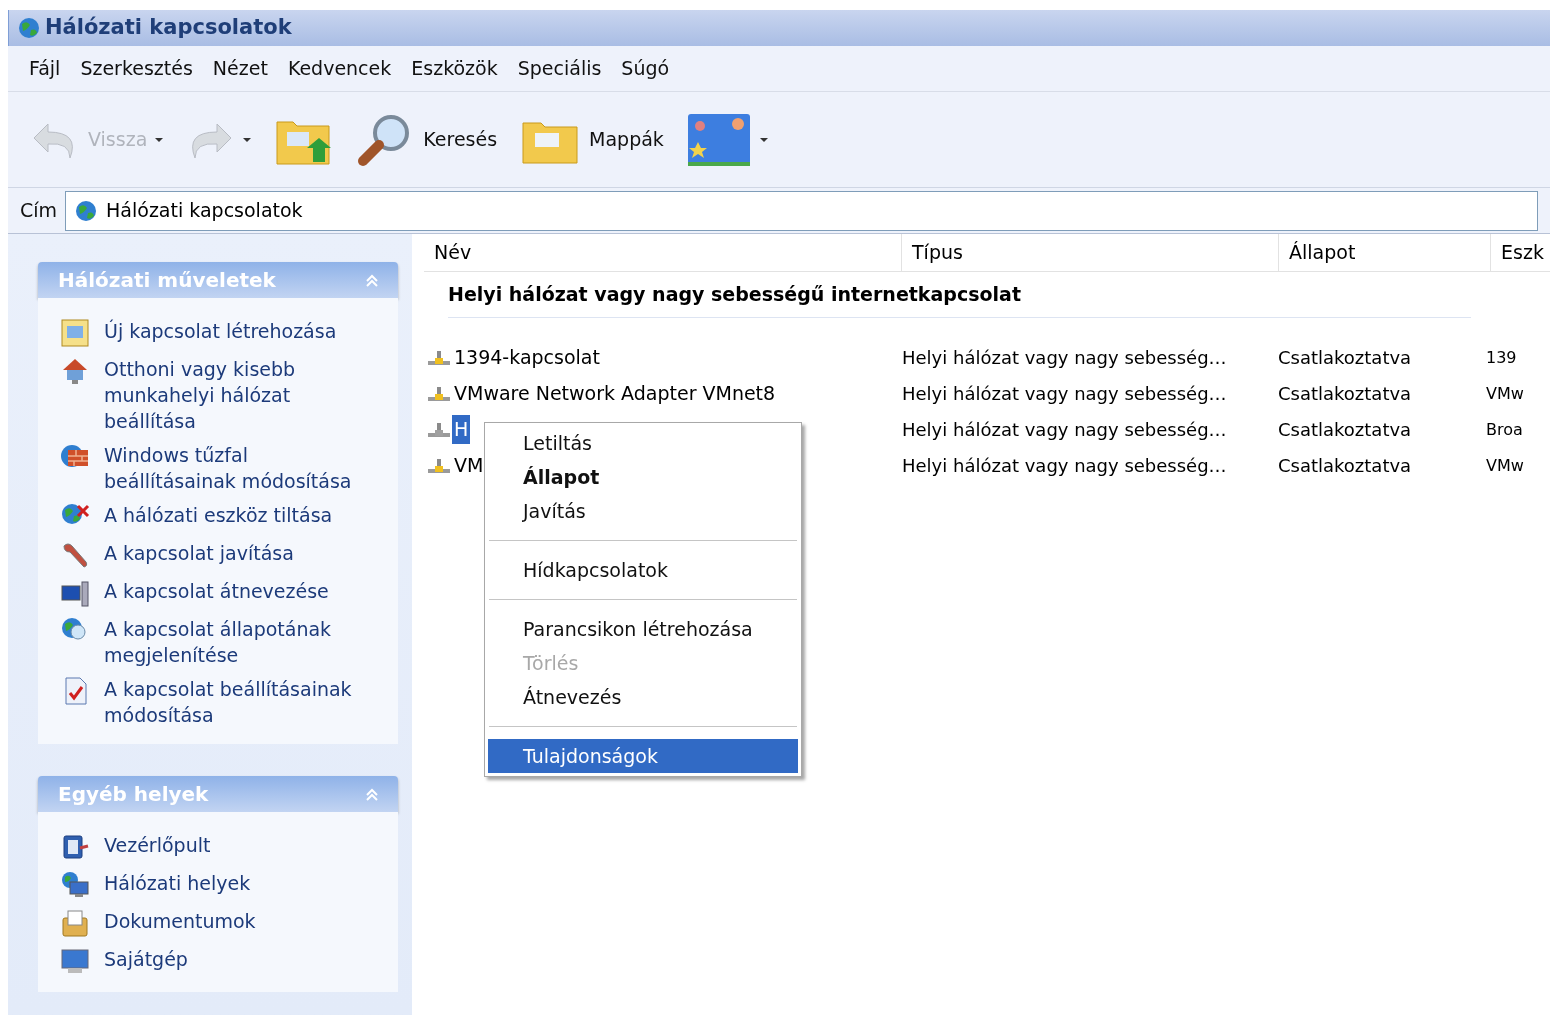 The height and width of the screenshot is (1015, 1550). I want to click on task-link: Sajátgép, so click(150, 959).